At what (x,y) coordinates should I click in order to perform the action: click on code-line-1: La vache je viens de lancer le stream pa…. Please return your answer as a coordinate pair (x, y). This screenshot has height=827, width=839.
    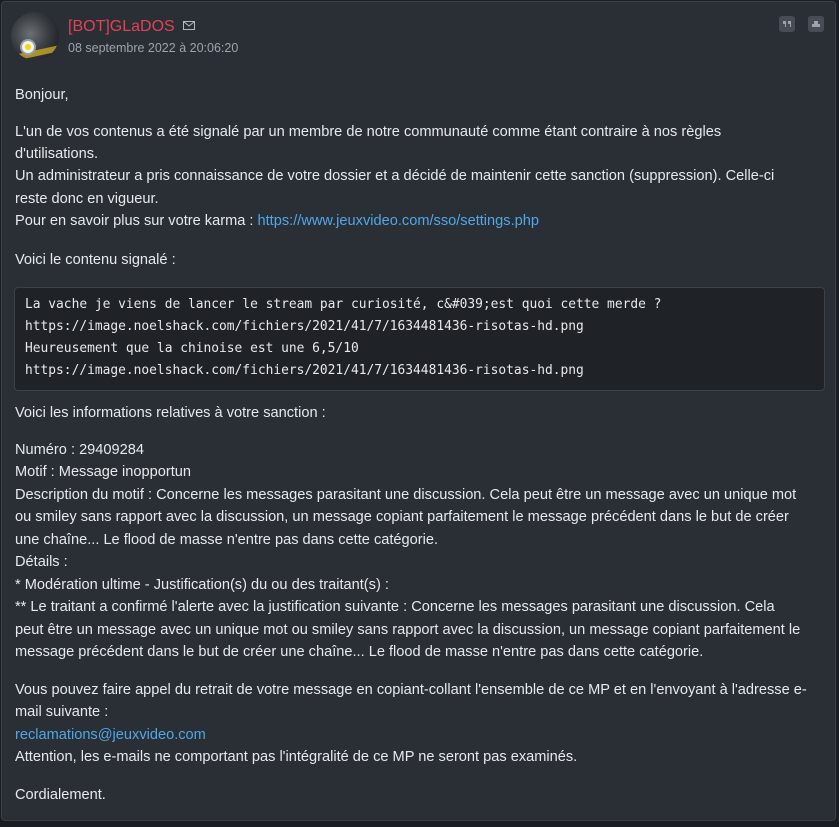
    Looking at the image, I should click on (343, 304).